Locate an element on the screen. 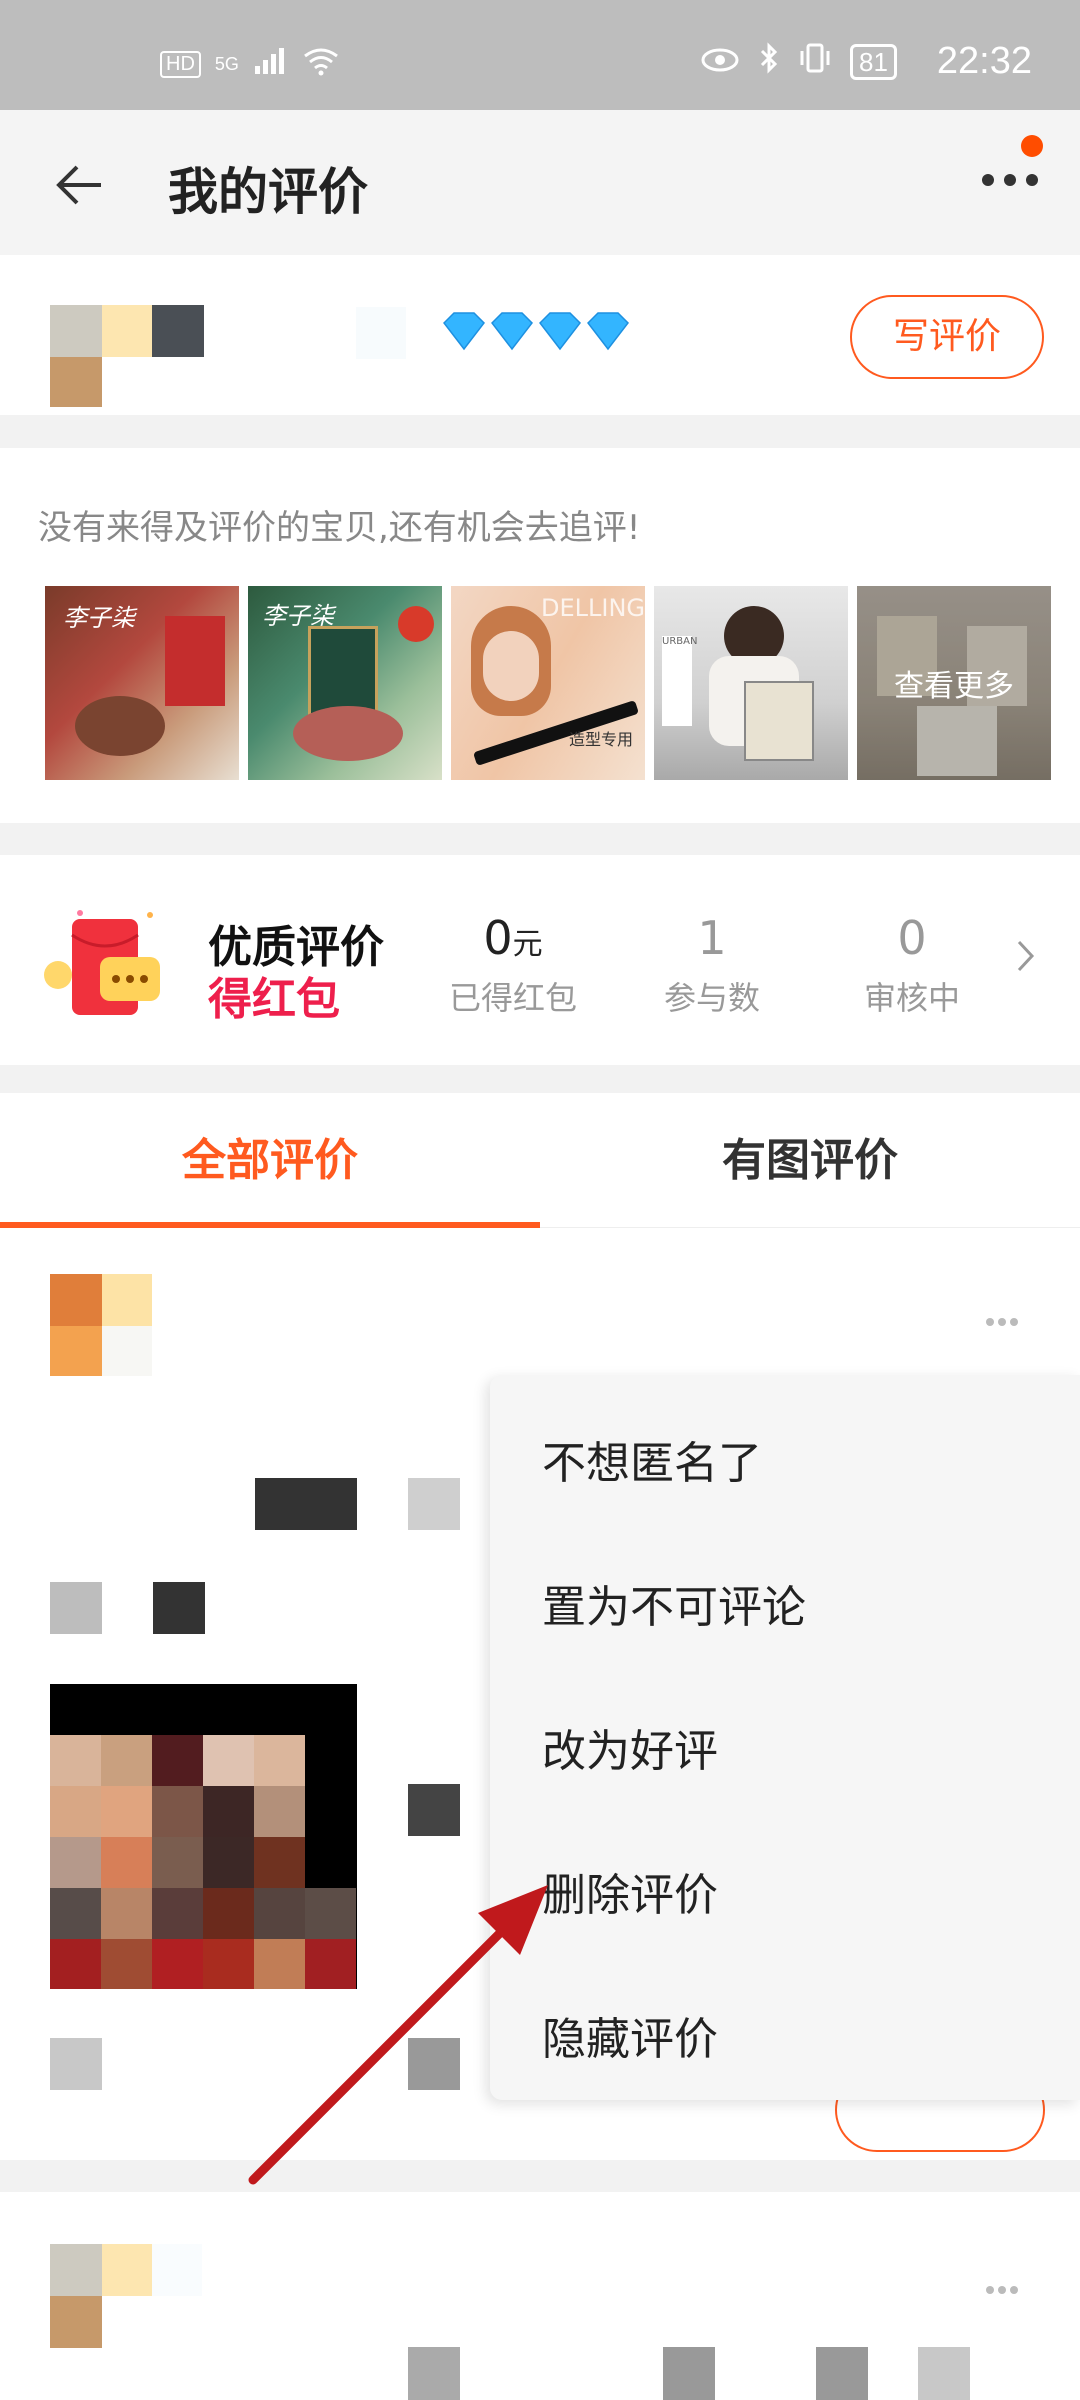  stat-participated: 1 参与数 is located at coordinates (712, 965).